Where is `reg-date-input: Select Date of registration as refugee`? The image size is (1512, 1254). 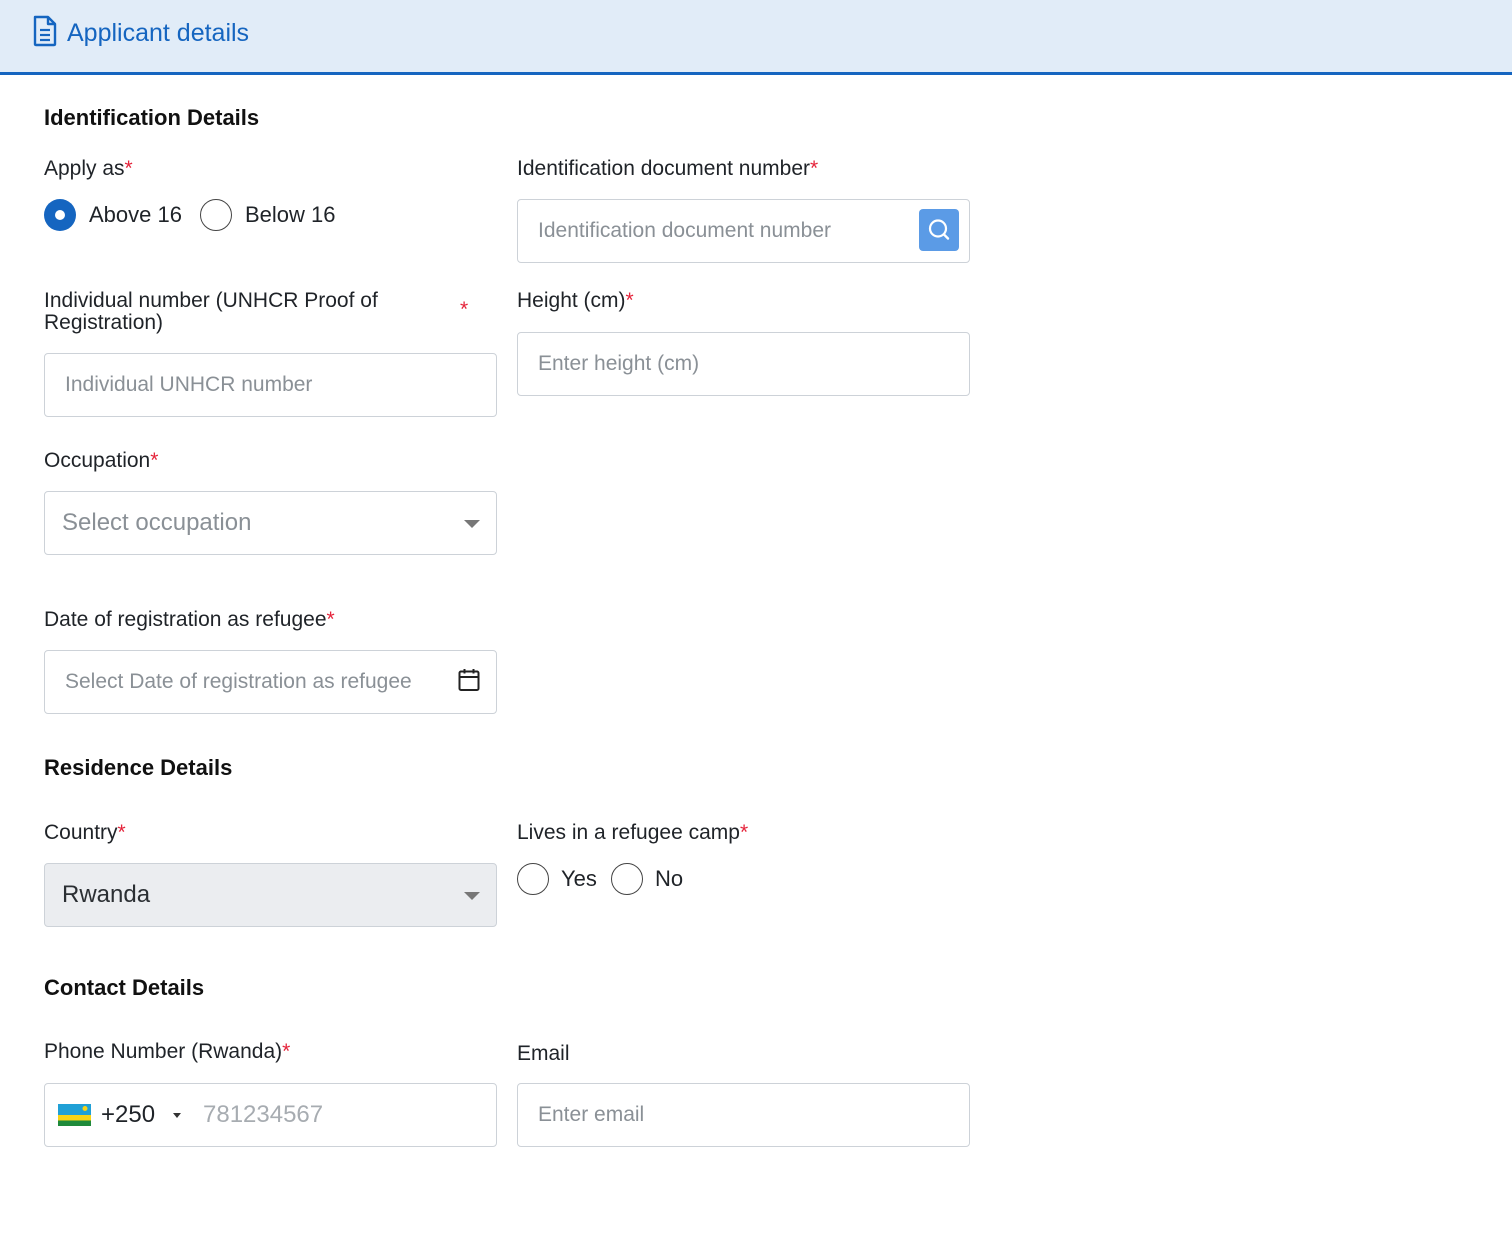 reg-date-input: Select Date of registration as refugee is located at coordinates (270, 682).